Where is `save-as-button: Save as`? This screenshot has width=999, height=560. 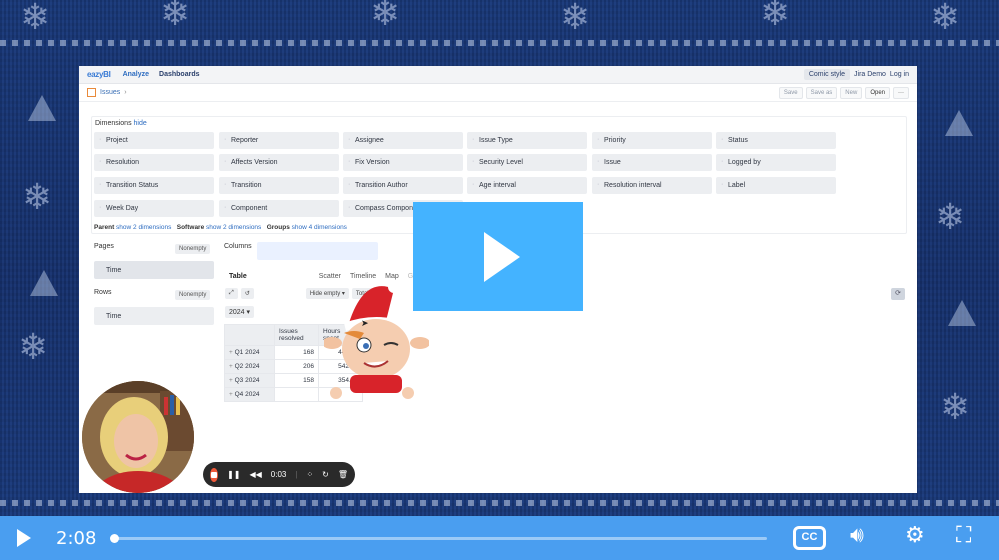 save-as-button: Save as is located at coordinates (821, 92).